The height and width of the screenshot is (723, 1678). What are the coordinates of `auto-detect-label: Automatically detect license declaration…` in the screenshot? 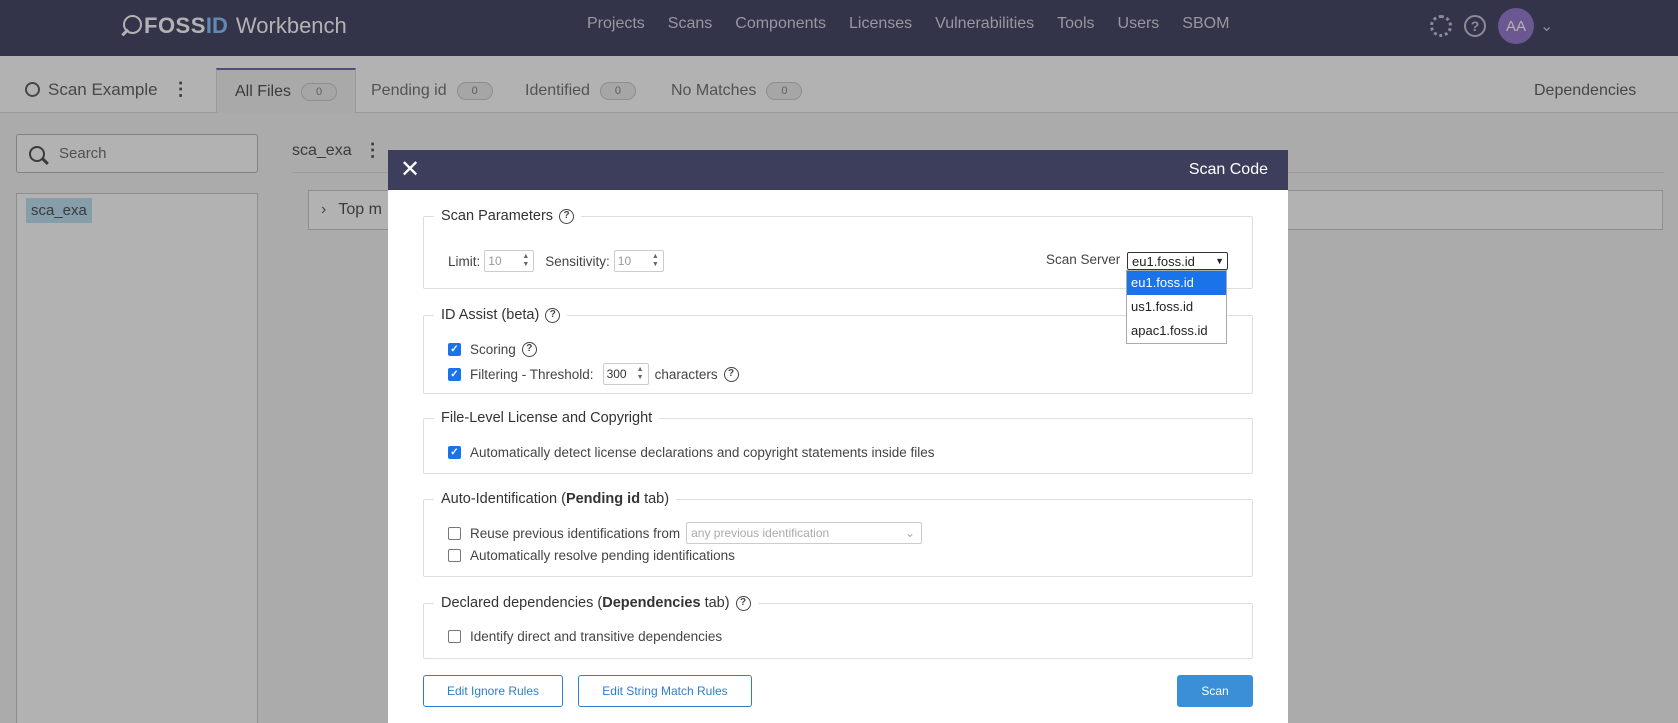 It's located at (702, 452).